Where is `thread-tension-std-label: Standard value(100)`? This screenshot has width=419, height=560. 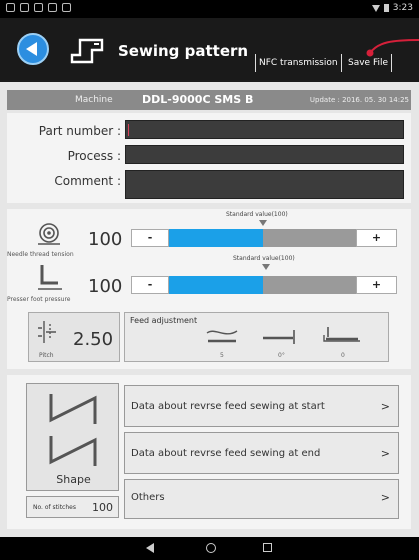 thread-tension-std-label: Standard value(100) is located at coordinates (257, 214).